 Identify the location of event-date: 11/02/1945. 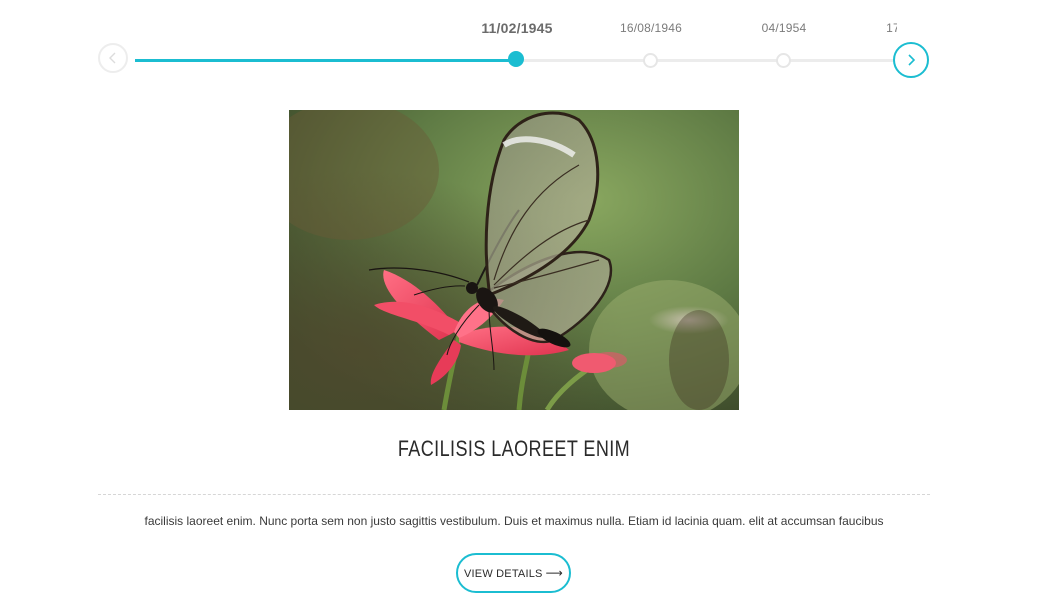
(517, 28).